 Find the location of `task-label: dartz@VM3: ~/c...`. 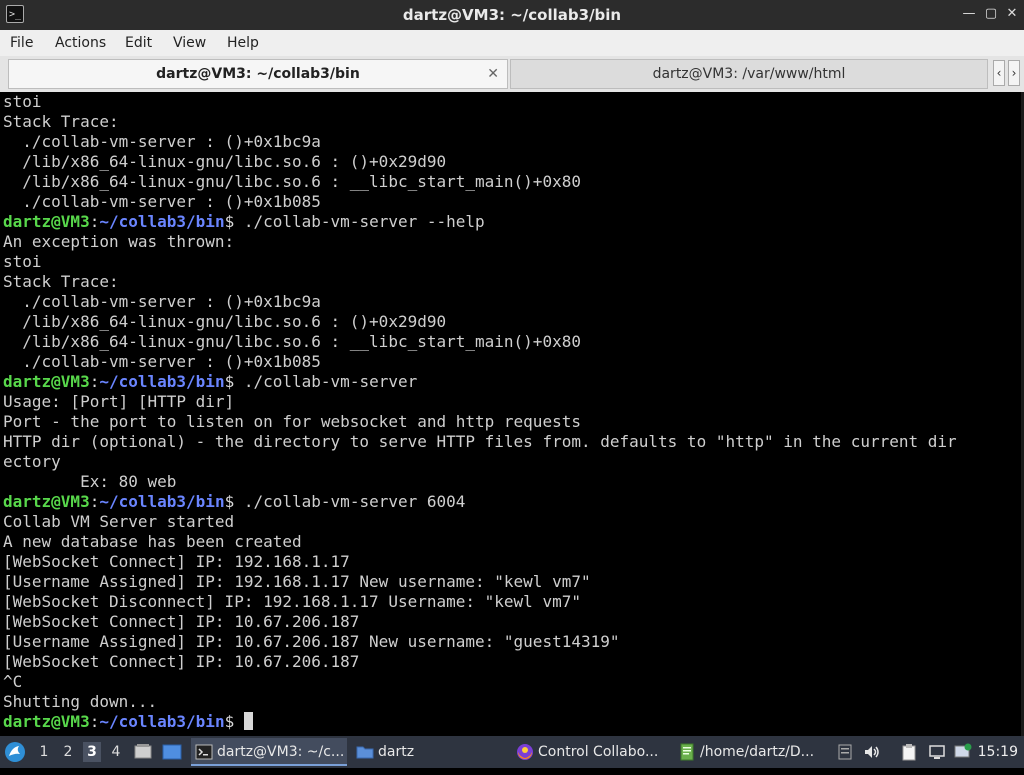

task-label: dartz@VM3: ~/c... is located at coordinates (281, 752).